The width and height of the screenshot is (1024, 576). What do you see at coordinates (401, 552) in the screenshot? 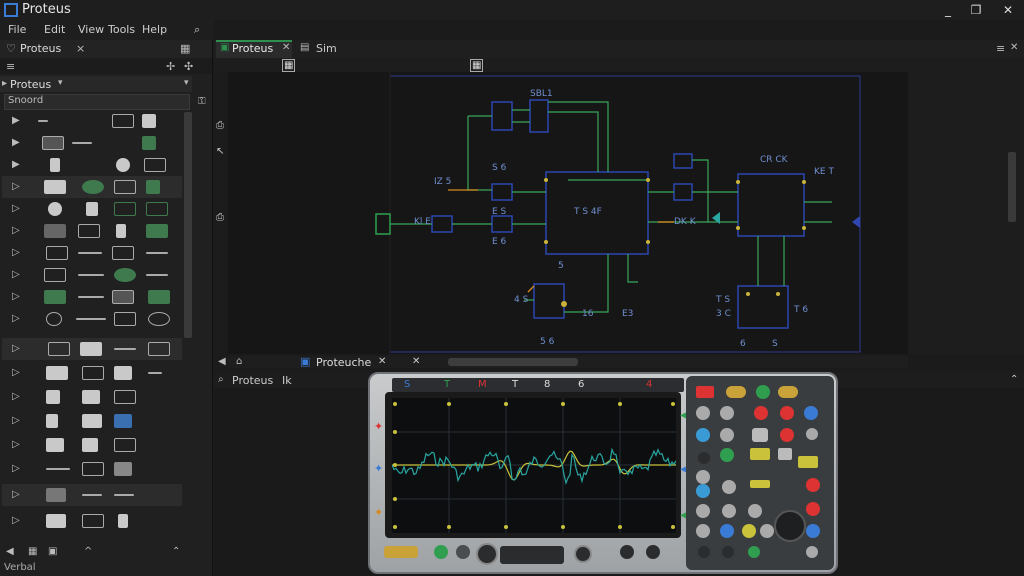
I see `probe-connector` at bounding box center [401, 552].